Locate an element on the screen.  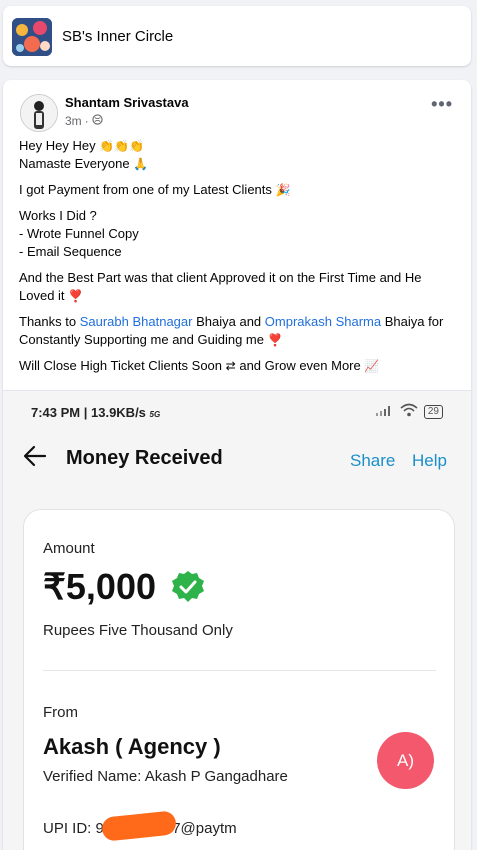
post-meta: 3m · is located at coordinates (84, 121).